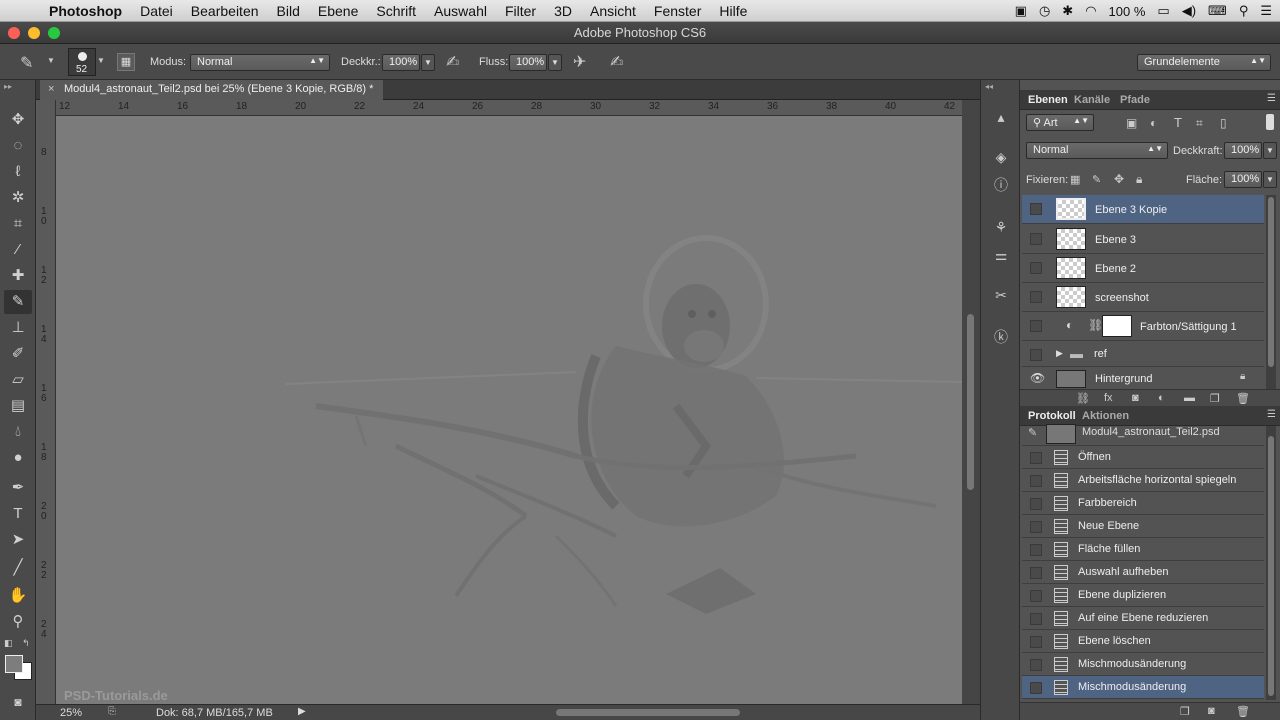 The height and width of the screenshot is (720, 1280). What do you see at coordinates (1204, 62) in the screenshot?
I see `workspace-select: Grundelemente ▲▼` at bounding box center [1204, 62].